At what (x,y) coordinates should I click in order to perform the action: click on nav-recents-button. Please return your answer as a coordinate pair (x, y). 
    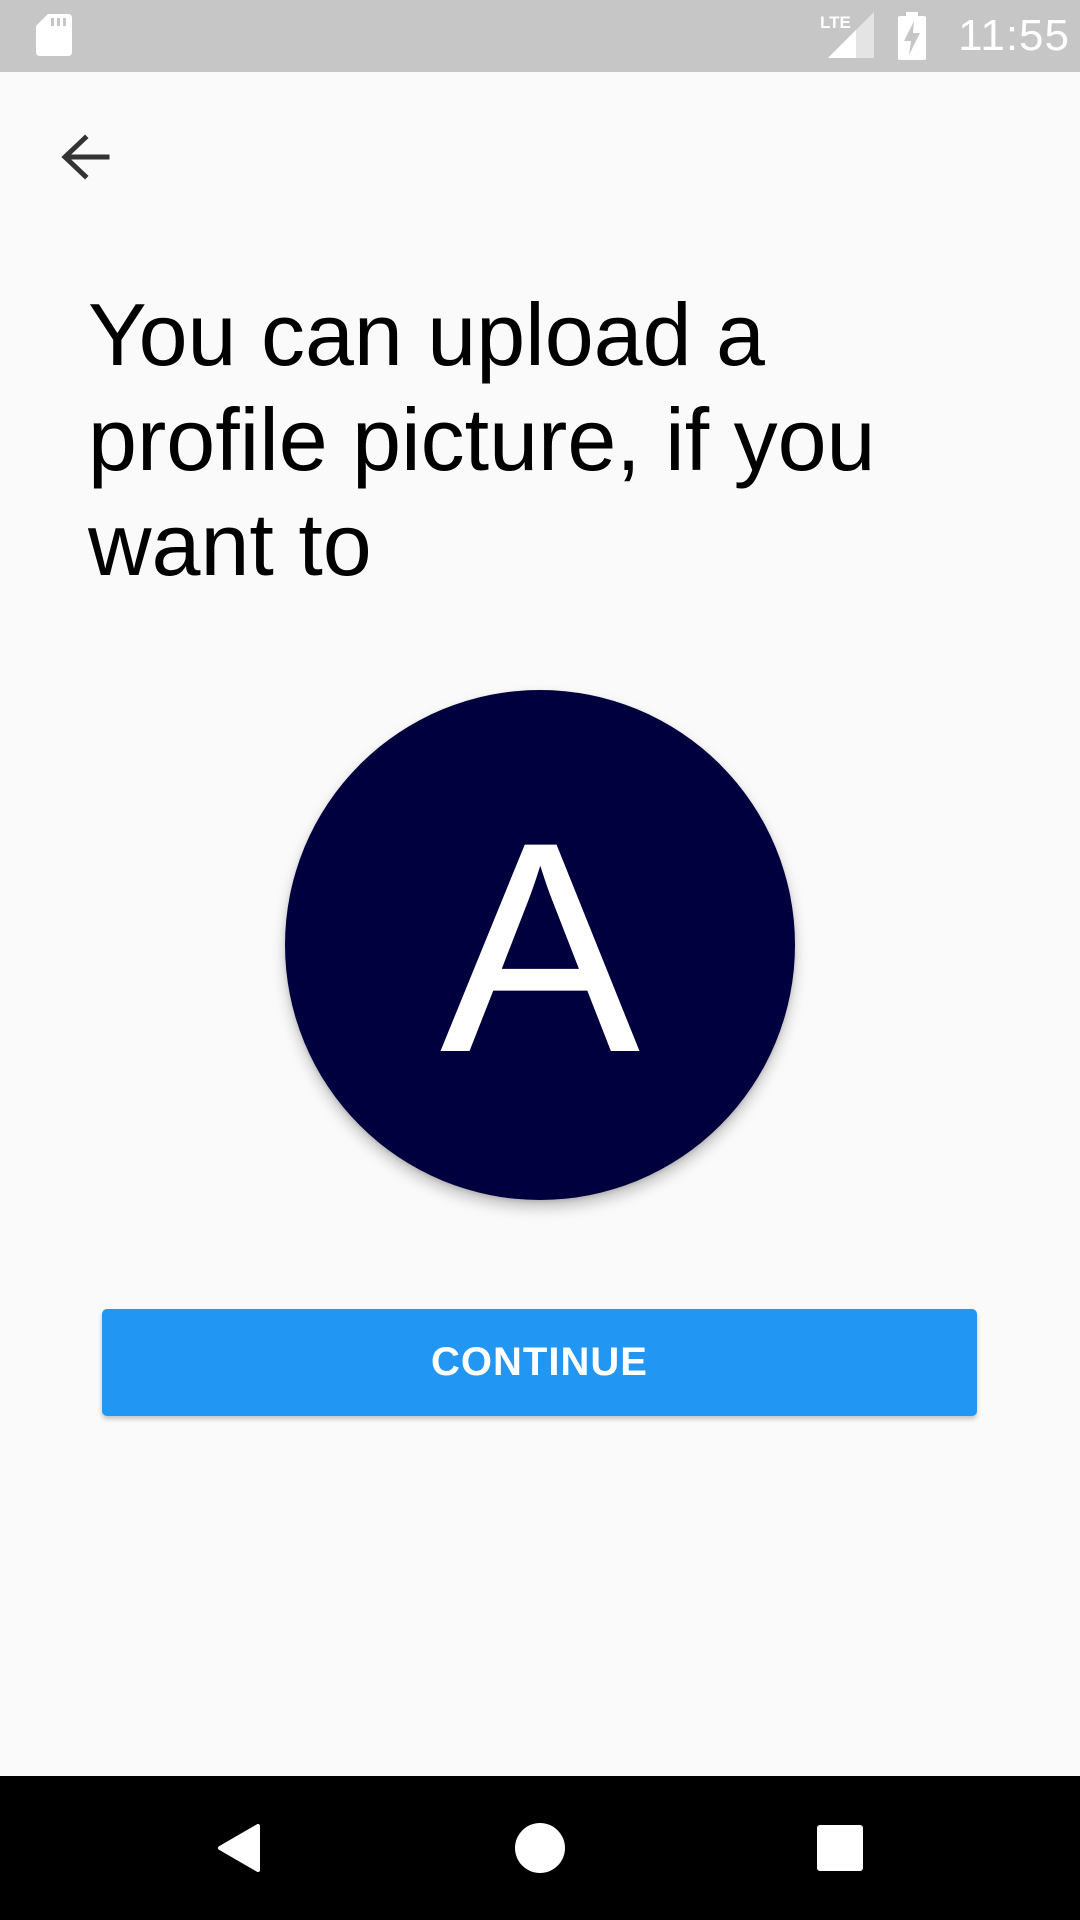
    Looking at the image, I should click on (840, 1848).